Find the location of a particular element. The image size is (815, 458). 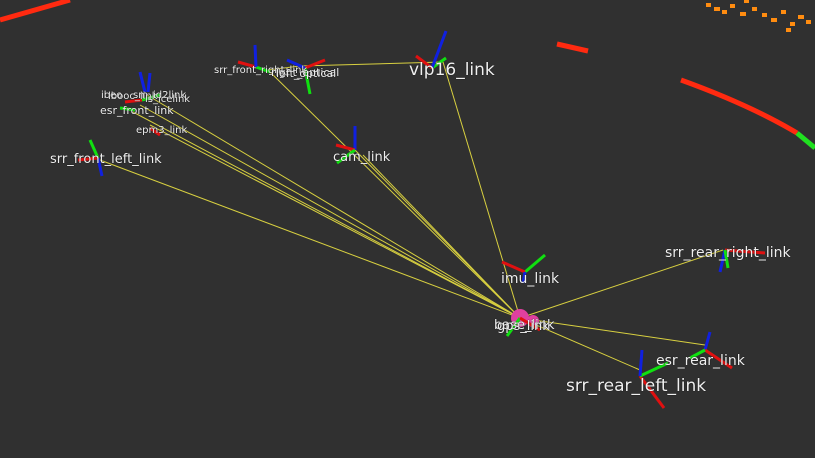

scan-arc-right-green is located at coordinates (805, 140).